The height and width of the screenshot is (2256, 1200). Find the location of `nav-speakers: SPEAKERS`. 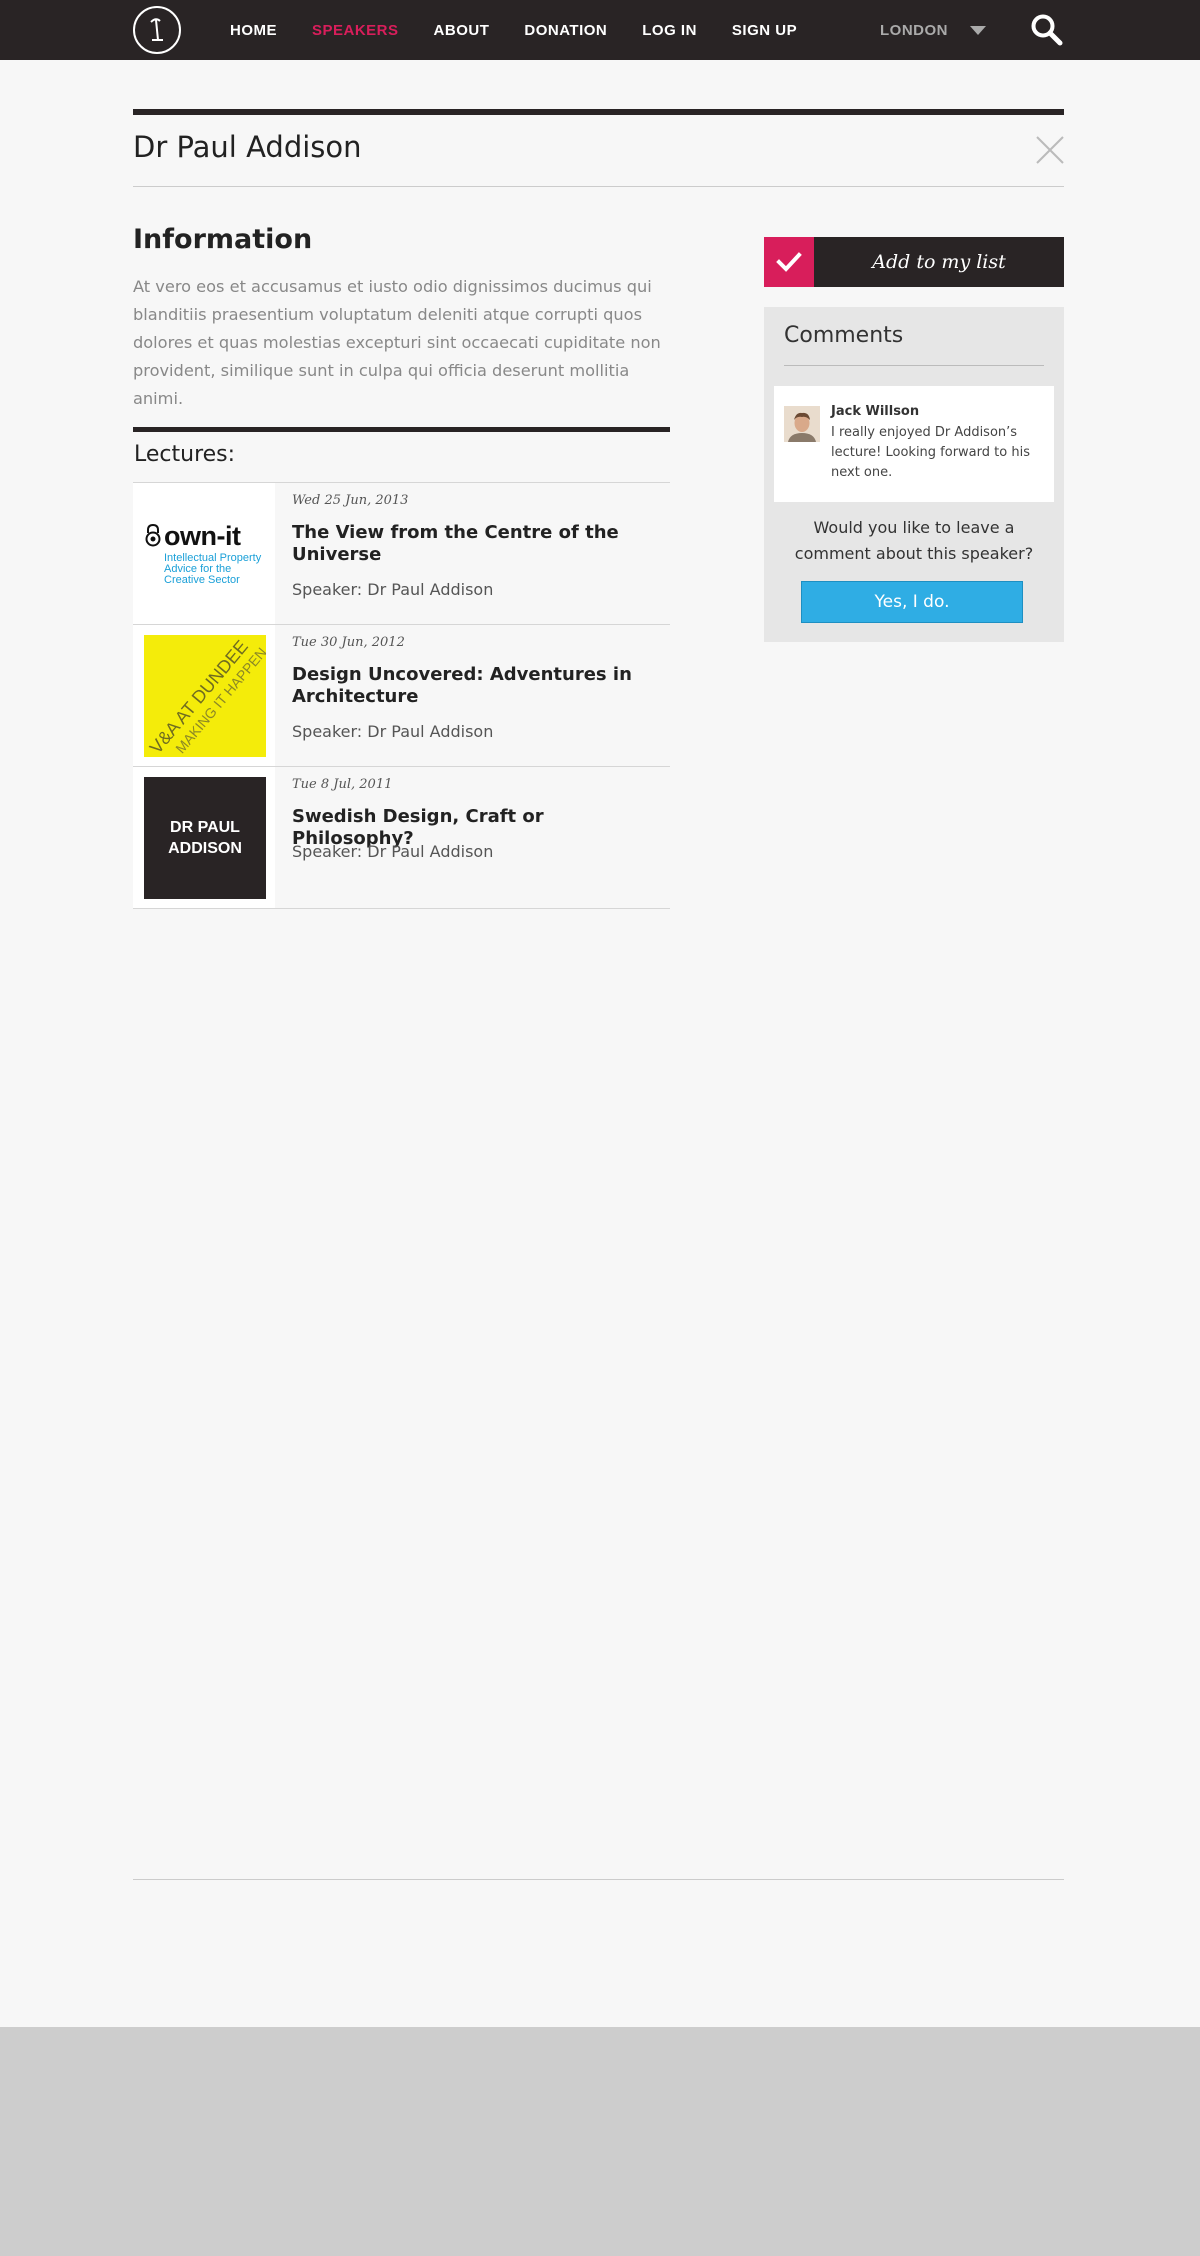

nav-speakers: SPEAKERS is located at coordinates (355, 30).